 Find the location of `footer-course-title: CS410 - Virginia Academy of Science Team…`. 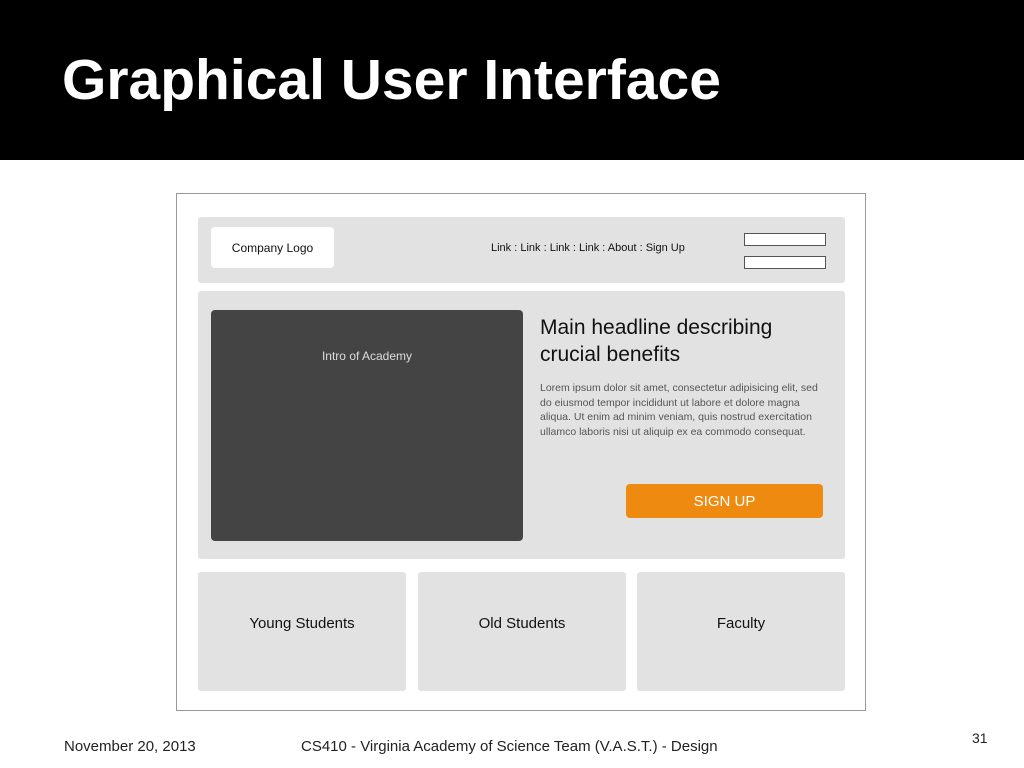

footer-course-title: CS410 - Virginia Academy of Science Team… is located at coordinates (509, 746).